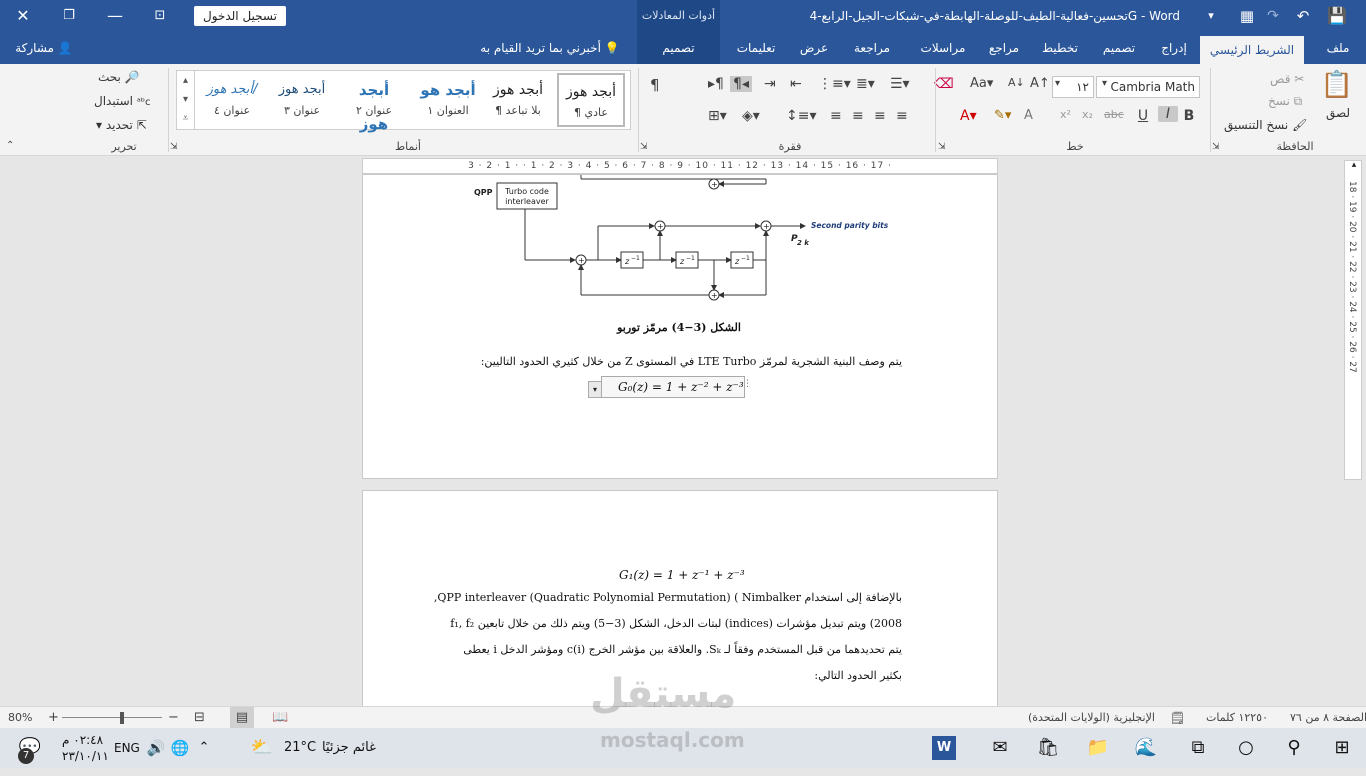 This screenshot has width=1366, height=776. What do you see at coordinates (1114, 114) in the screenshot?
I see `strikethrough-icon: abc` at bounding box center [1114, 114].